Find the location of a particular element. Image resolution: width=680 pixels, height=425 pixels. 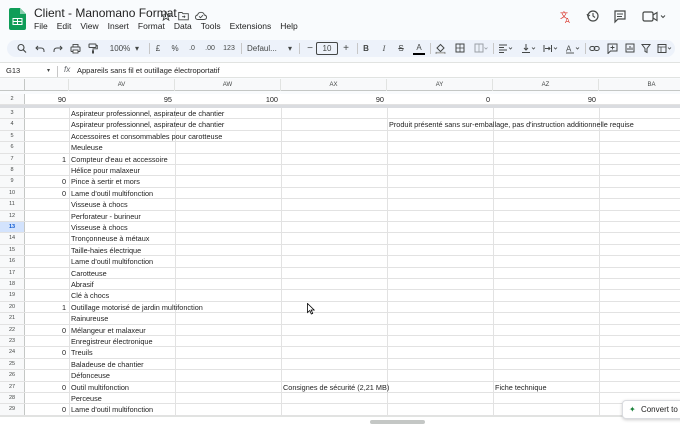

doc-title: Client - Manomano Format is located at coordinates (105, 13).